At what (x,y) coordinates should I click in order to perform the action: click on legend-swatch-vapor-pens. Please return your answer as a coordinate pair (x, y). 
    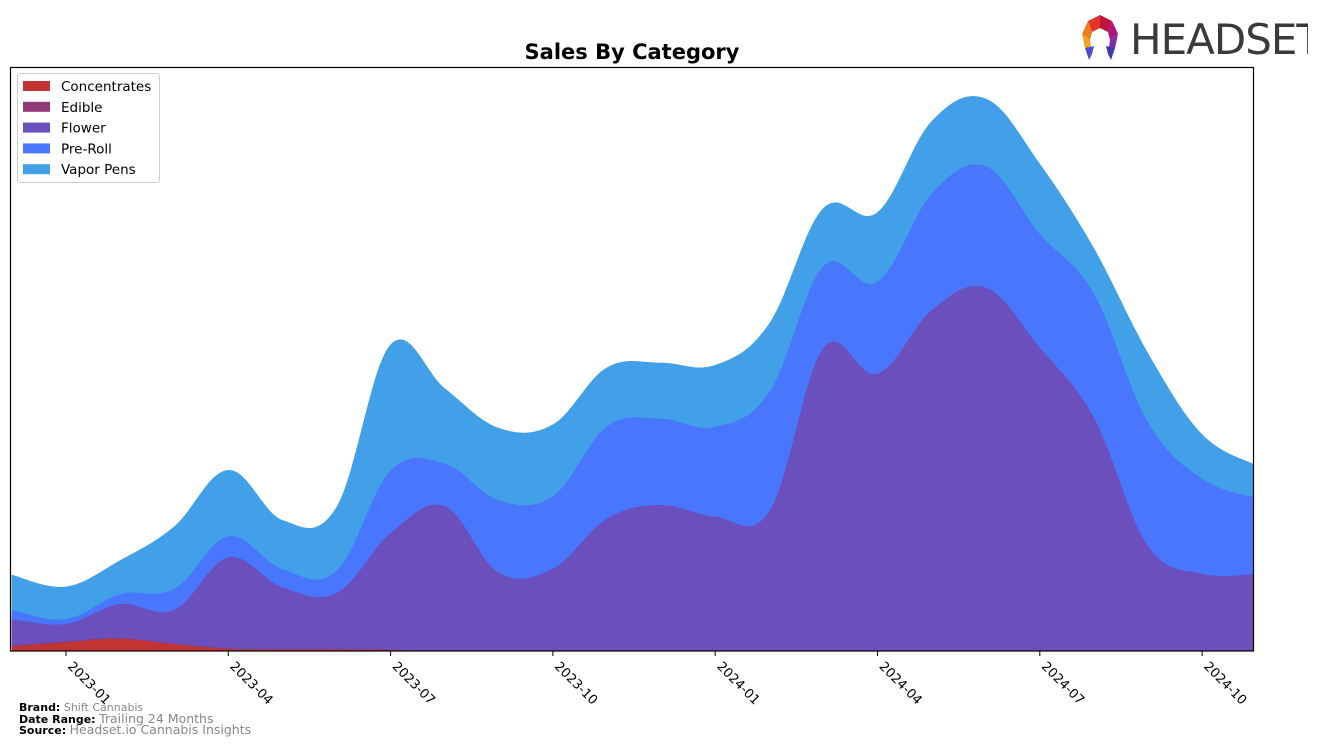
    Looking at the image, I should click on (36, 169).